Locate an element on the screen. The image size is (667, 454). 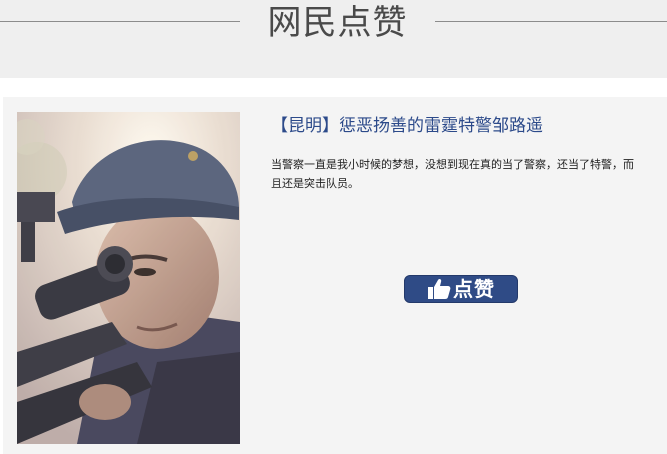
header-divider-right is located at coordinates (551, 21).